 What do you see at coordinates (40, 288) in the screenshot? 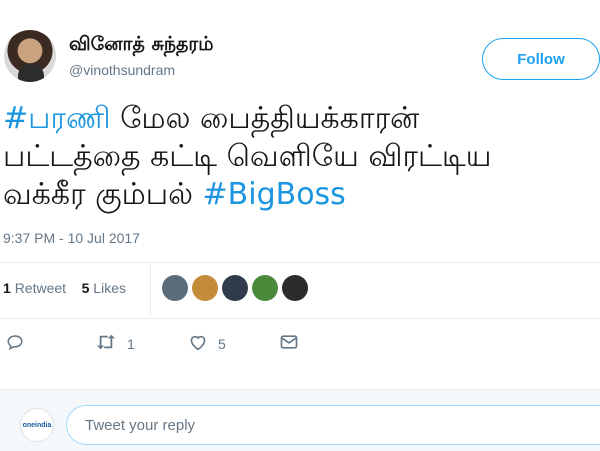
I see `retweet-stat-label: Retweet` at bounding box center [40, 288].